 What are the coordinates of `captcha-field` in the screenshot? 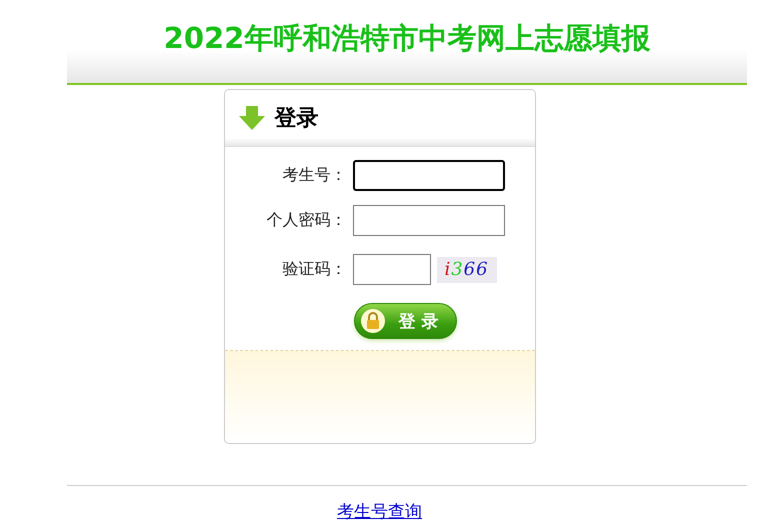 It's located at (391, 269).